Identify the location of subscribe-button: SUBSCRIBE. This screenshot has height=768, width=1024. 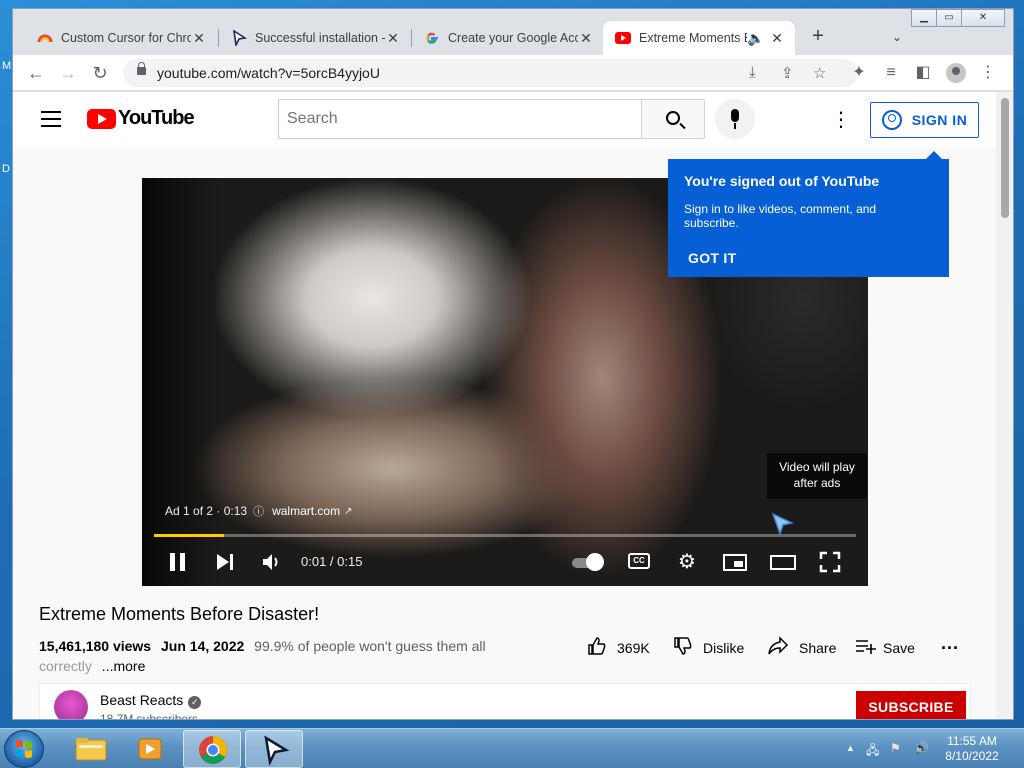
(911, 705).